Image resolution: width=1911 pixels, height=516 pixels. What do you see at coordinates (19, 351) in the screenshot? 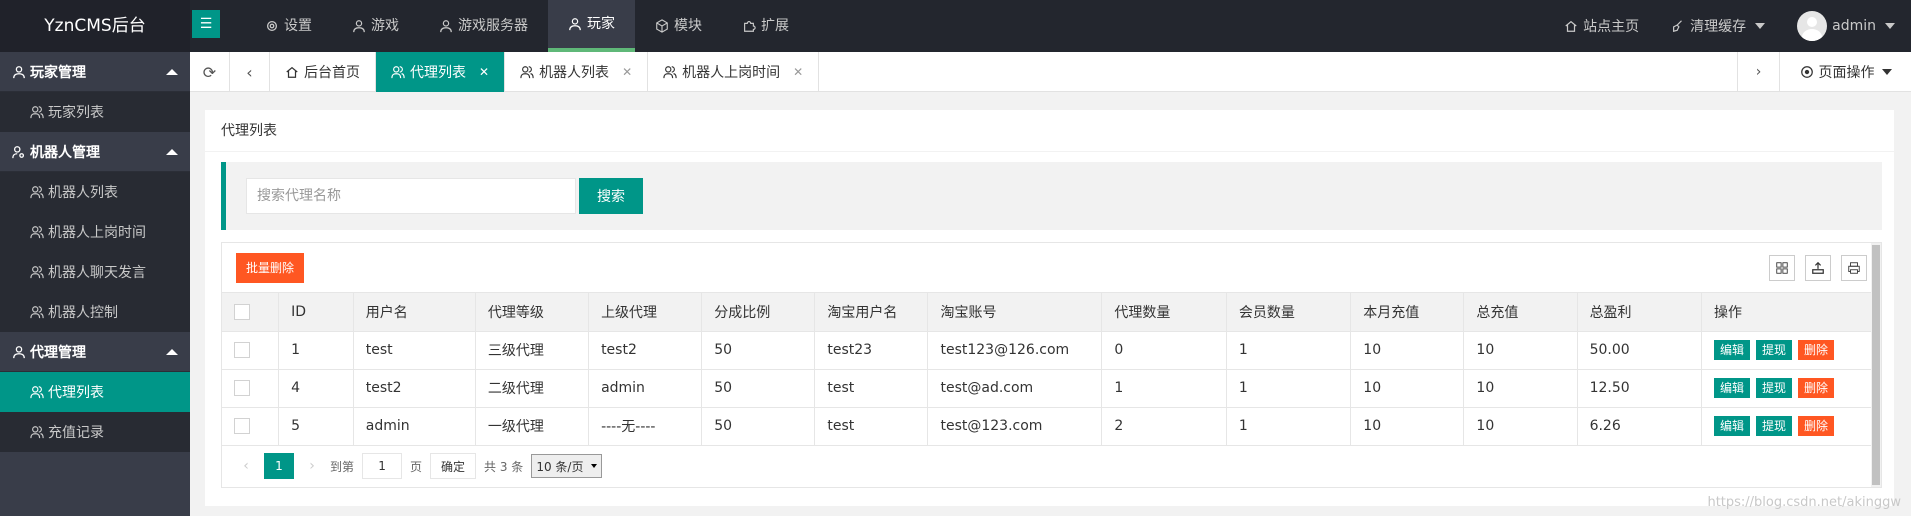
I see `user-icon` at bounding box center [19, 351].